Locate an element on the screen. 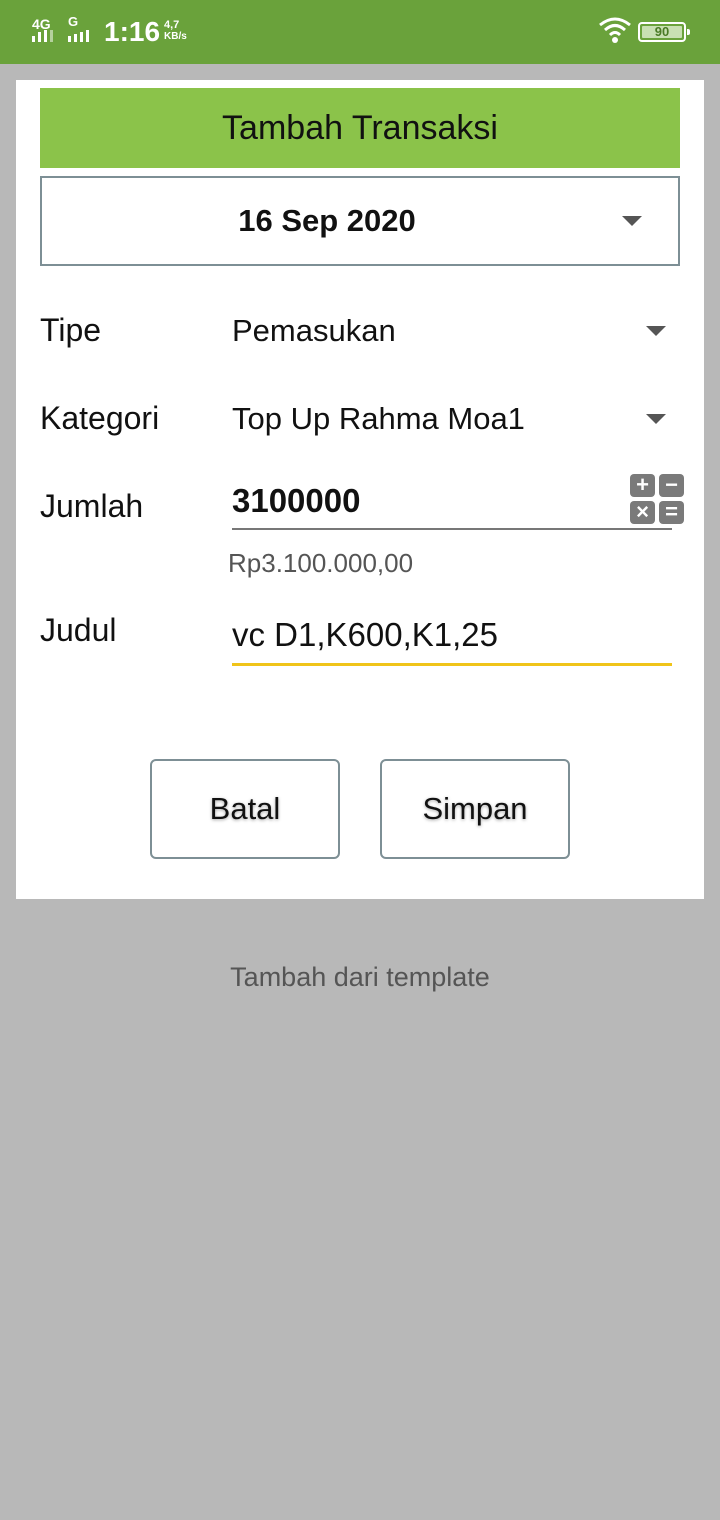 The image size is (720, 1520). cancel-button: Batal is located at coordinates (245, 809).